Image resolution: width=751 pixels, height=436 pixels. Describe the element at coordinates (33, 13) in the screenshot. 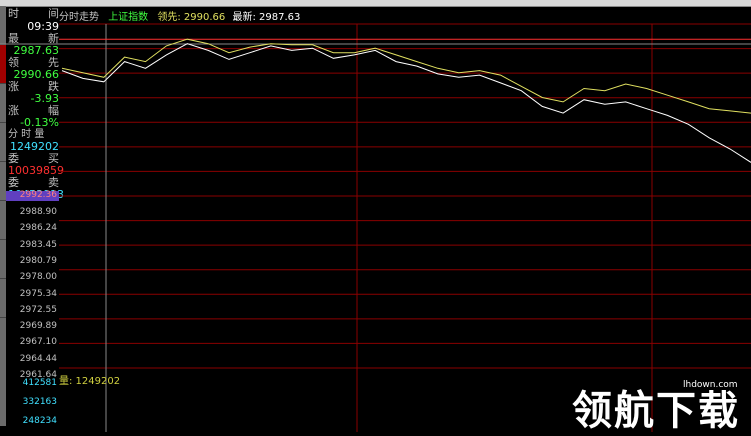

I see `time-label-row: 时间` at that location.